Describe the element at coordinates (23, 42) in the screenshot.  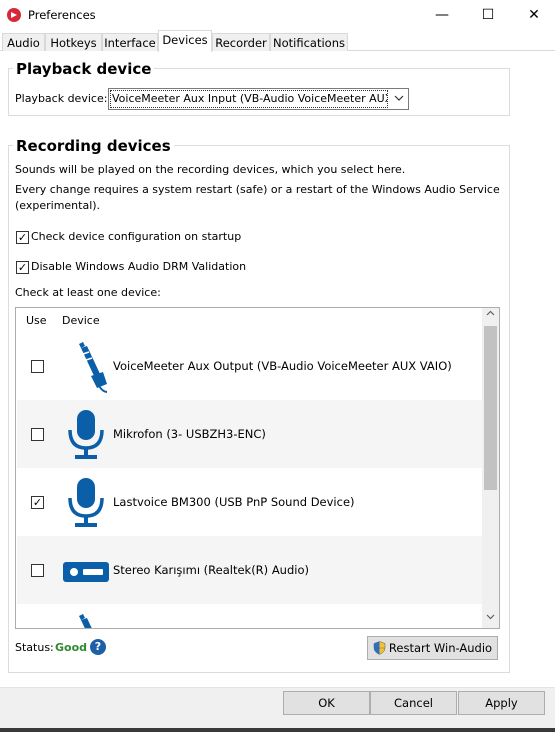
I see `tab-audio: Audio` at that location.